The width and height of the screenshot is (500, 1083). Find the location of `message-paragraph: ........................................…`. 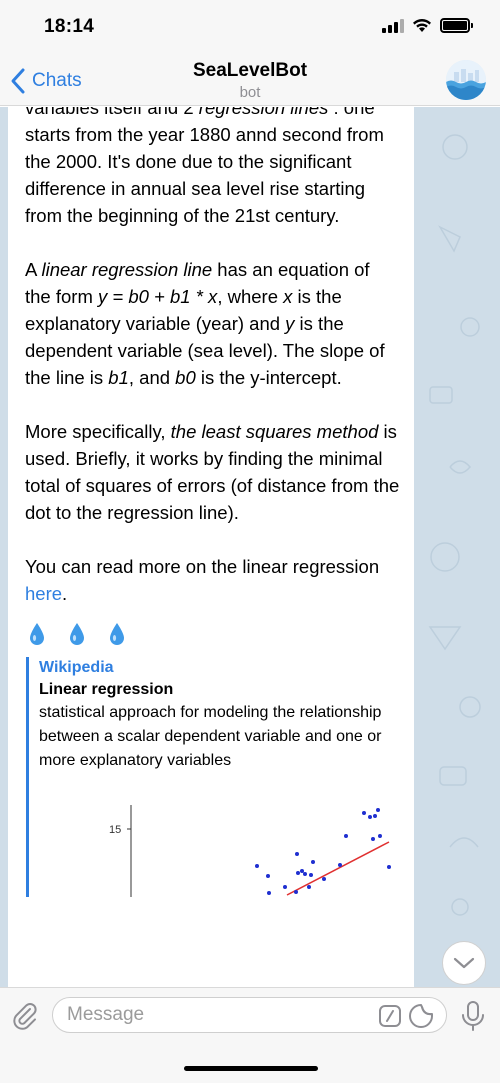

message-paragraph: ........................................… is located at coordinates (212, 168).